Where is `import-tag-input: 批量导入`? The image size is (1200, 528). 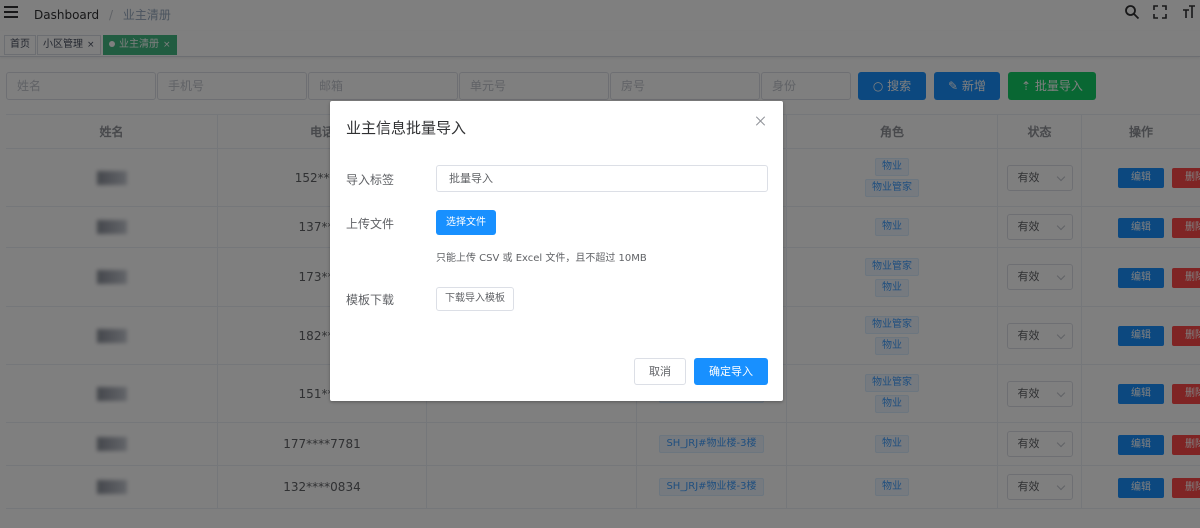 import-tag-input: 批量导入 is located at coordinates (602, 178).